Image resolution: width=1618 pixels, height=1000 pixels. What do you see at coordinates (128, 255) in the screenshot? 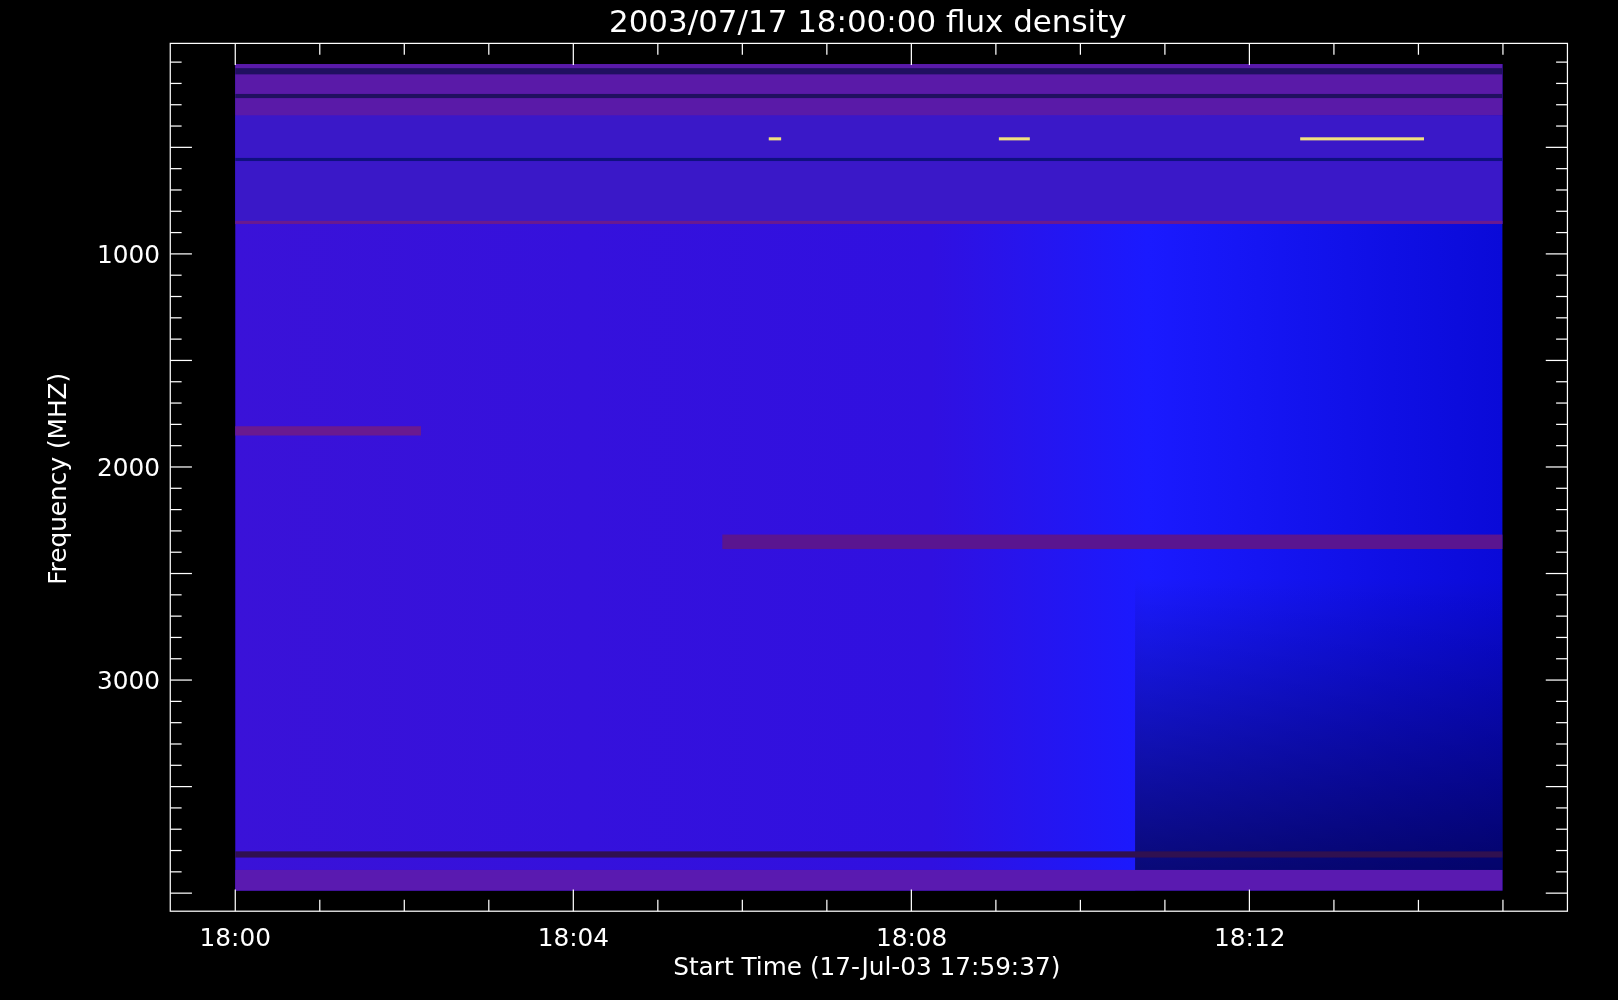
I see `axis-tick-label: 1000` at bounding box center [128, 255].